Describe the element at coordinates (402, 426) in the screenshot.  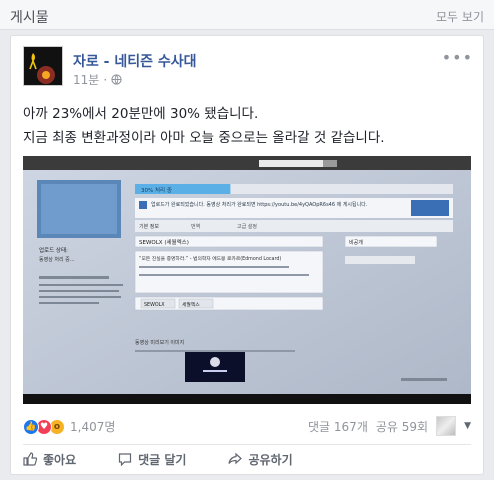
I see `share-count: 공유 59회` at that location.